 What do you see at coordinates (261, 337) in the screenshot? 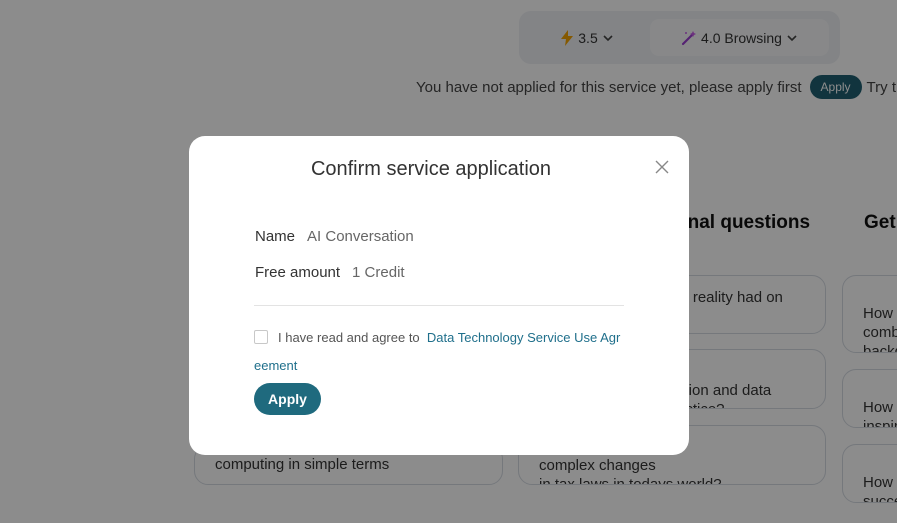
I see `agree-checkbox` at bounding box center [261, 337].